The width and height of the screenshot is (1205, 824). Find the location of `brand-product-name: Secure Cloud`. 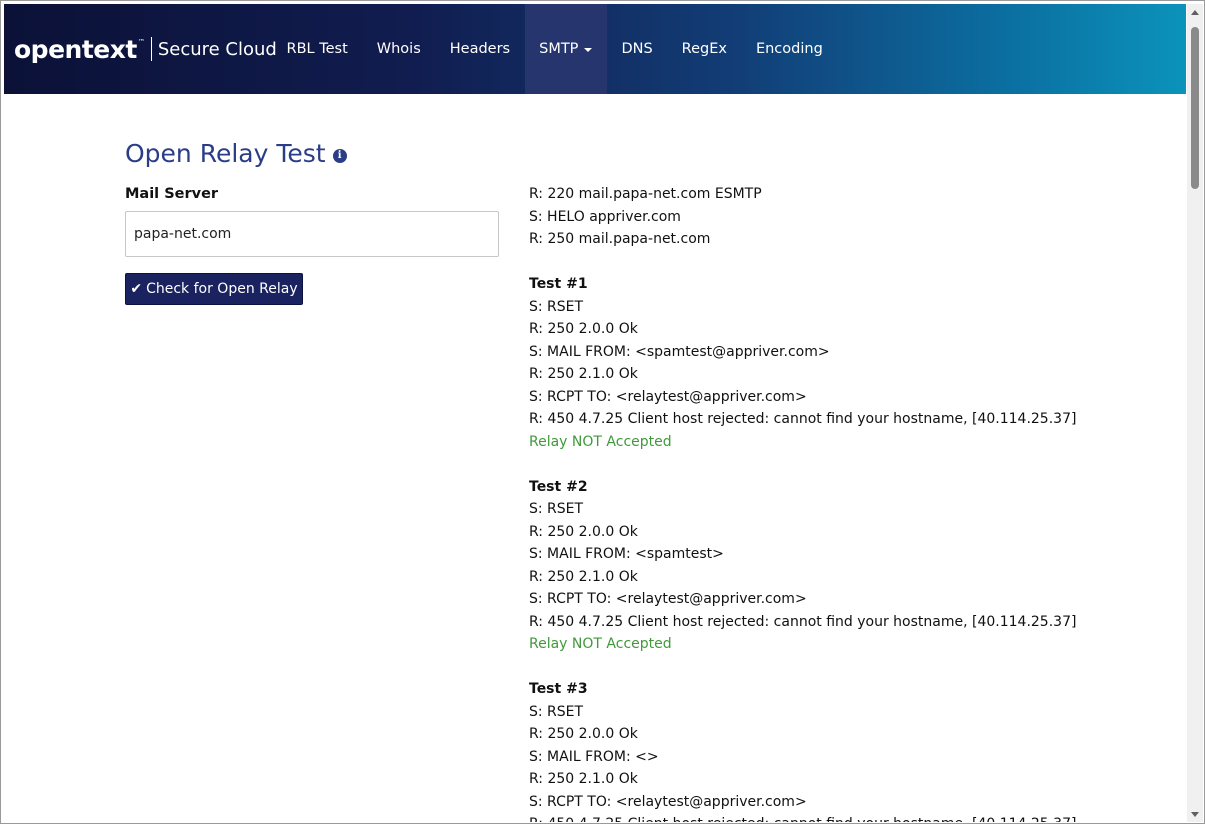

brand-product-name: Secure Cloud is located at coordinates (217, 49).